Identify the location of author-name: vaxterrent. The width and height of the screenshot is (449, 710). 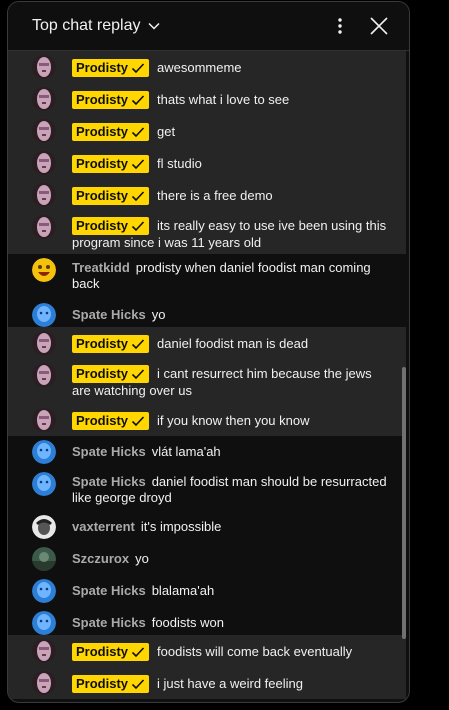
(103, 526).